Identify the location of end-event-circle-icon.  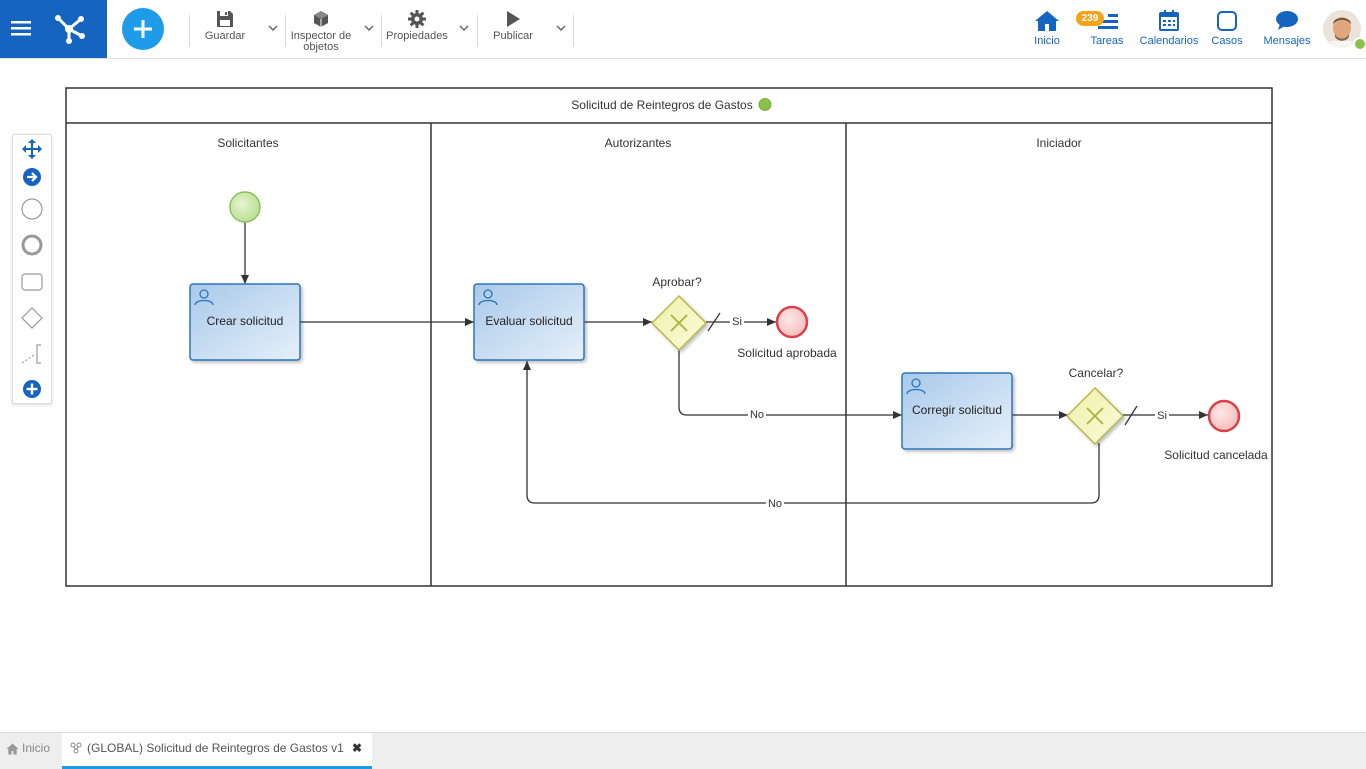
(32, 245).